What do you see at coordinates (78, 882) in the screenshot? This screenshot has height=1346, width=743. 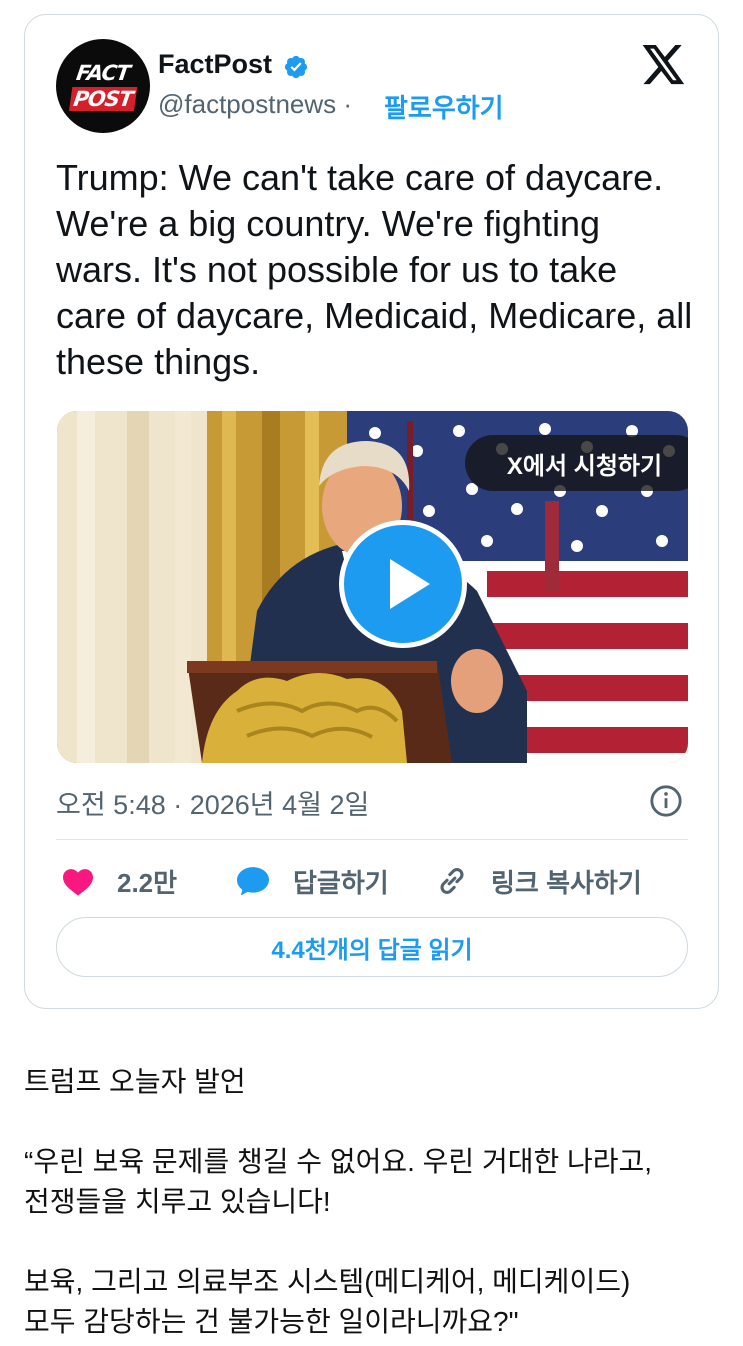 I see `heart-icon` at bounding box center [78, 882].